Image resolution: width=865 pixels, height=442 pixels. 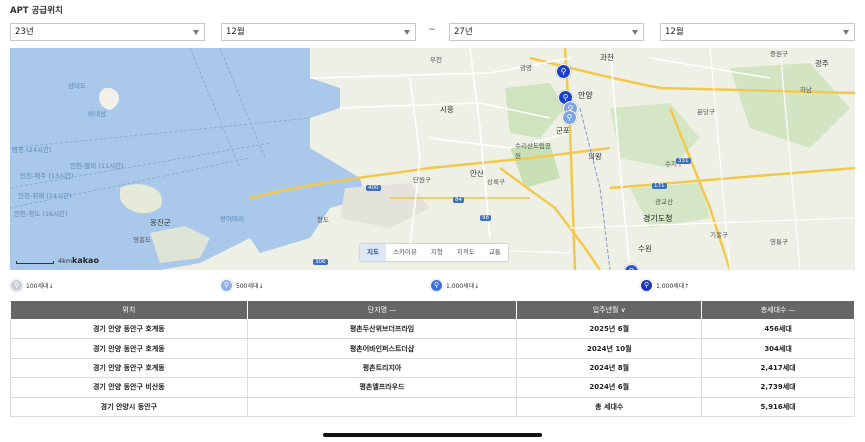 I want to click on map-label: 부천, so click(x=436, y=60).